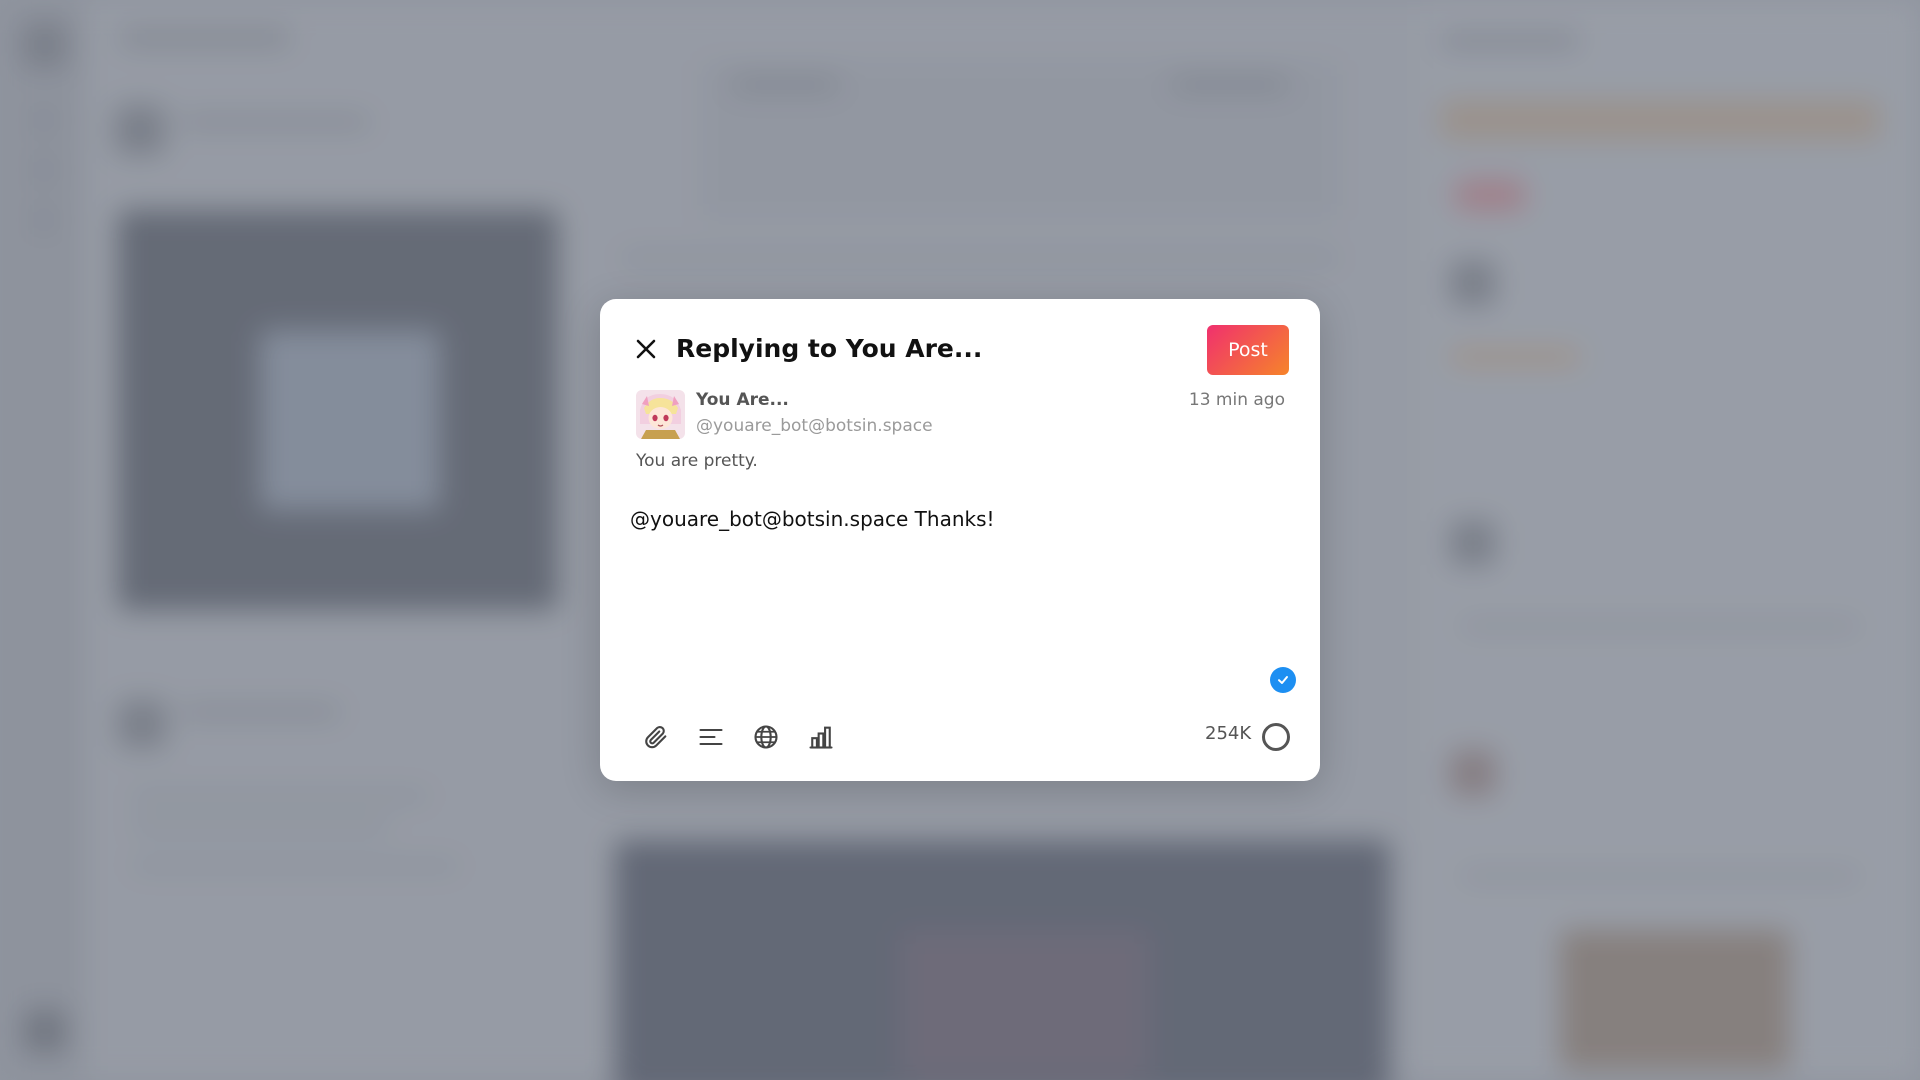 The image size is (1920, 1080). I want to click on original-post-text: You are pretty., so click(697, 461).